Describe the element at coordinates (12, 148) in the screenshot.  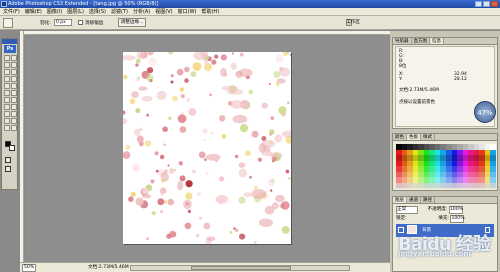
I see `background-color-swatch` at that location.